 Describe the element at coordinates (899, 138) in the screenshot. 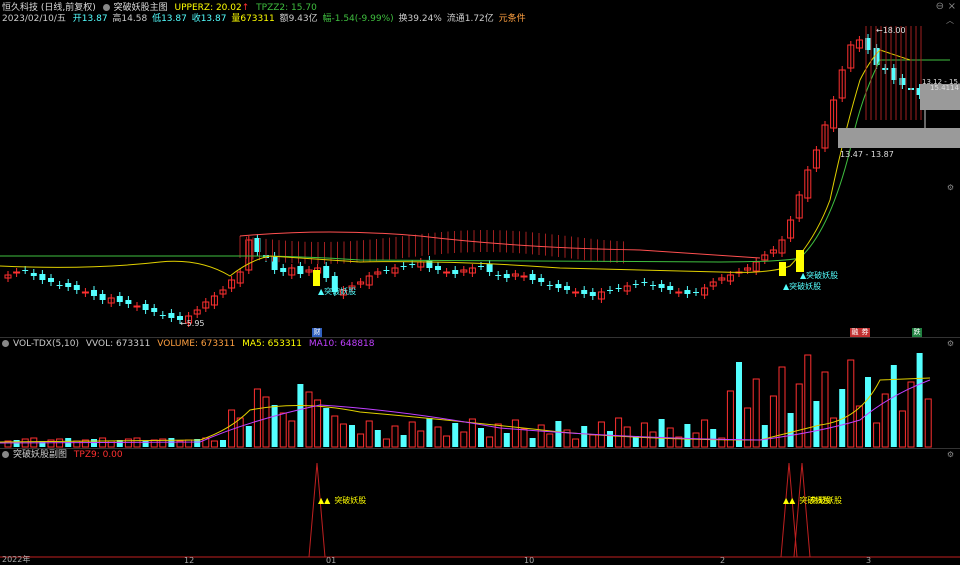

I see `range-box` at that location.